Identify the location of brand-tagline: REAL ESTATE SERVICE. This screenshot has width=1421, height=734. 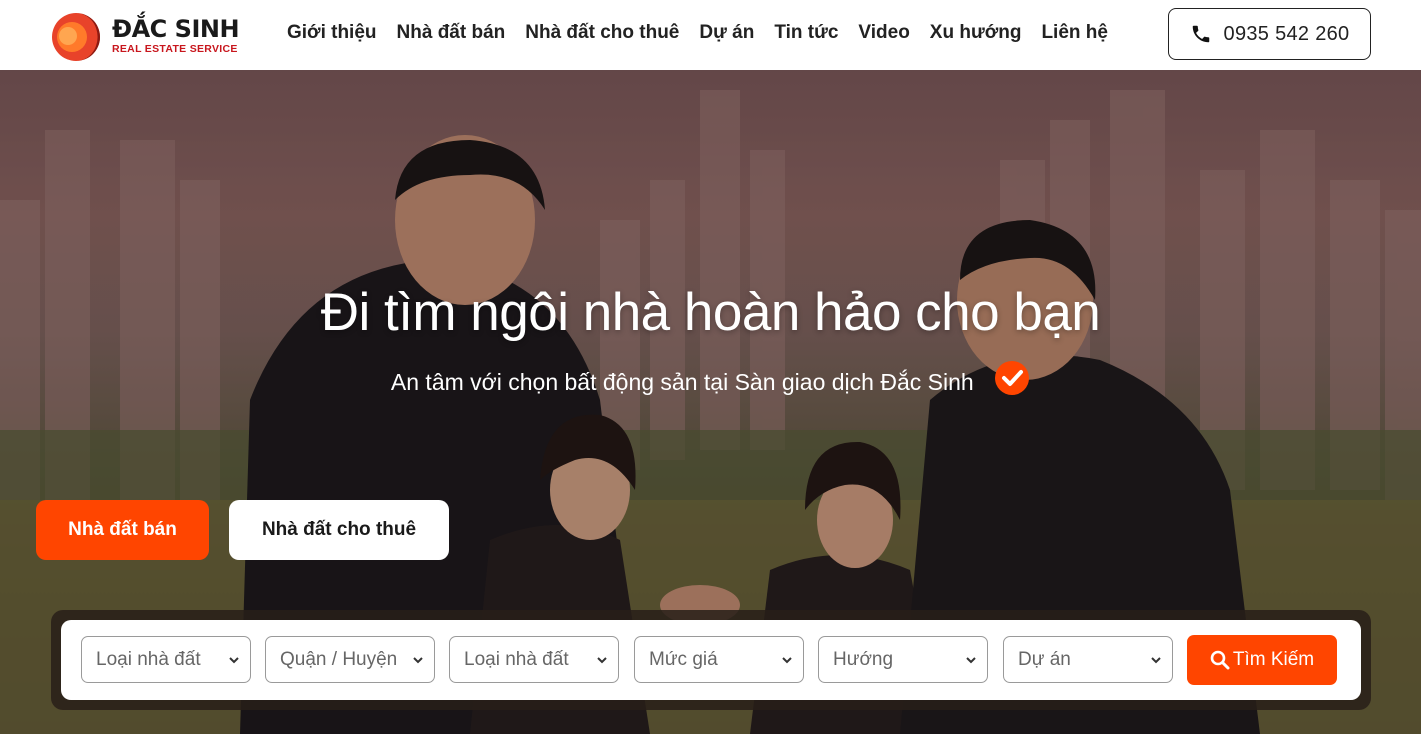
(175, 49).